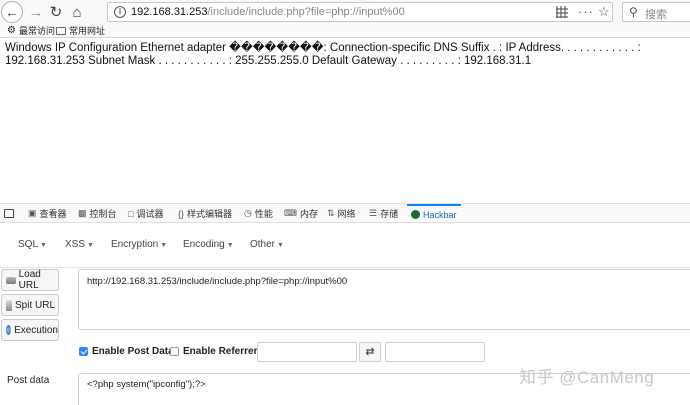 The height and width of the screenshot is (405, 690). What do you see at coordinates (263, 244) in the screenshot?
I see `menu-label: Other` at bounding box center [263, 244].